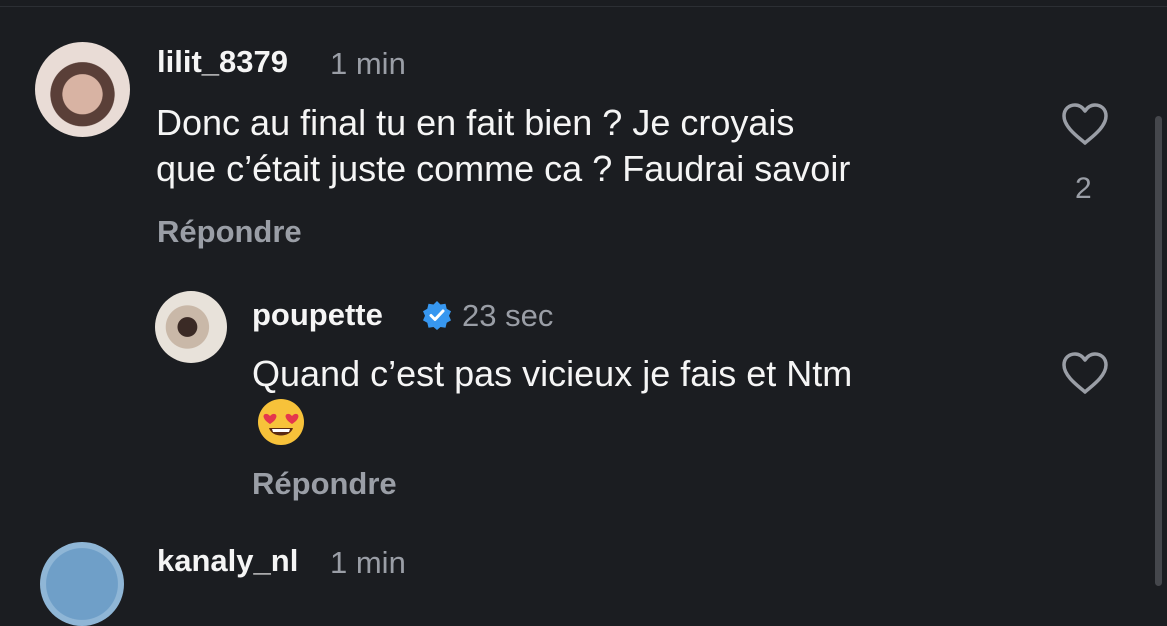 This screenshot has height=626, width=1167. What do you see at coordinates (508, 315) in the screenshot?
I see `comment-timestamp: 23 sec` at bounding box center [508, 315].